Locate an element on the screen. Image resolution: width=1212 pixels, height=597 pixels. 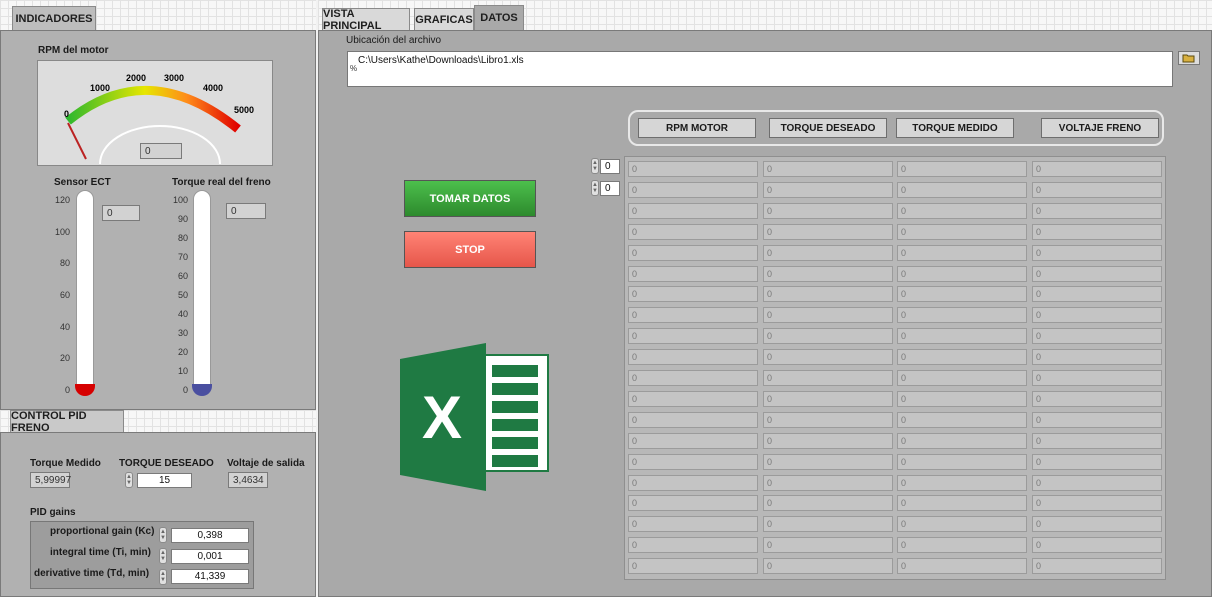
ti-stepper: ▲ ▼ is located at coordinates (163, 556).